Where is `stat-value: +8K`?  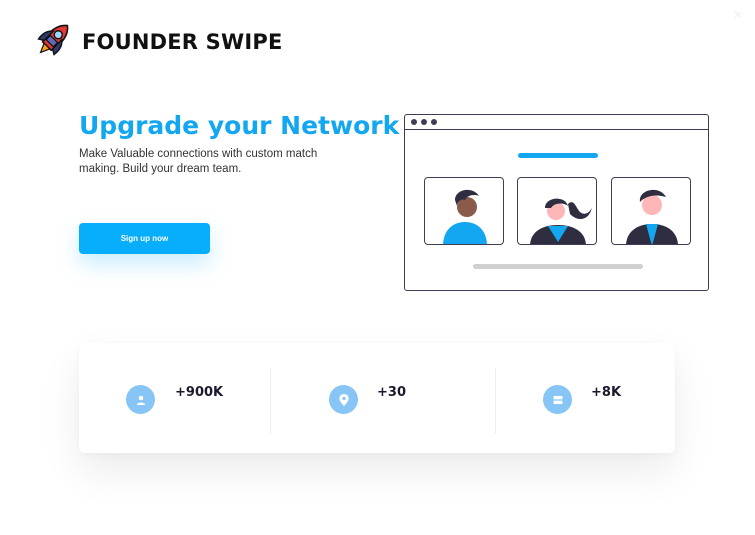 stat-value: +8K is located at coordinates (606, 392).